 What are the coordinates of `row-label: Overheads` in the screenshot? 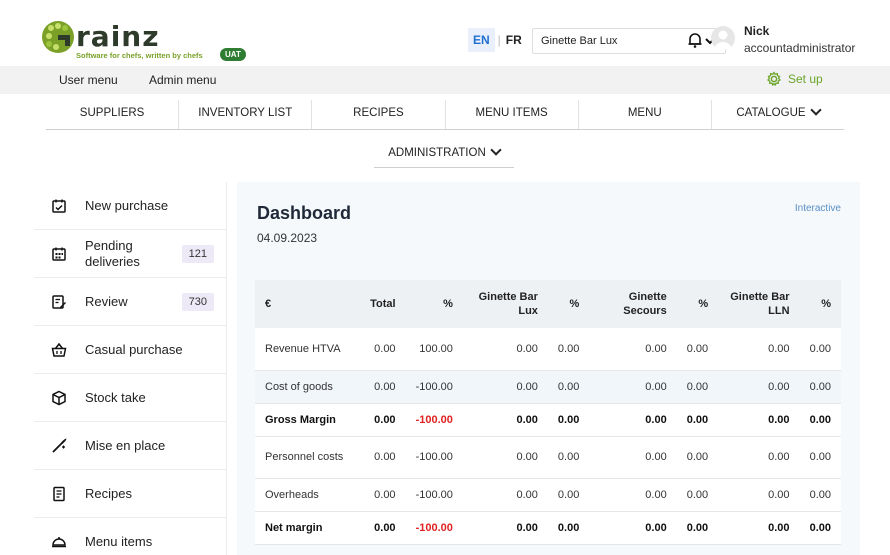 It's located at (306, 495).